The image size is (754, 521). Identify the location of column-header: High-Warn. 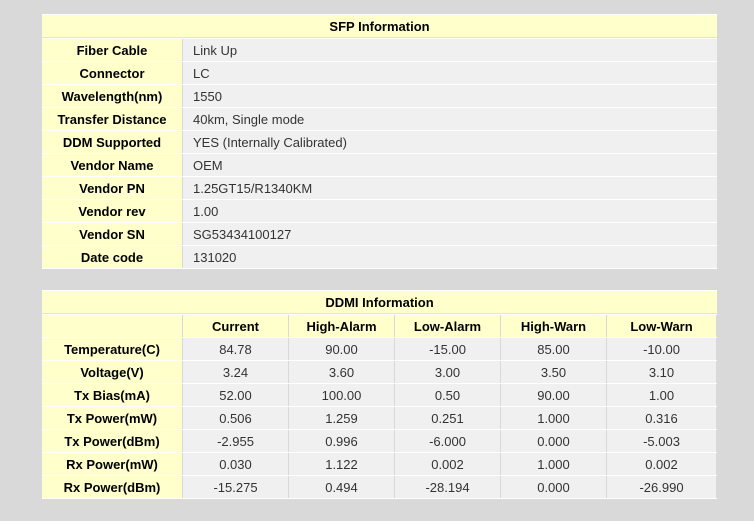
(554, 326).